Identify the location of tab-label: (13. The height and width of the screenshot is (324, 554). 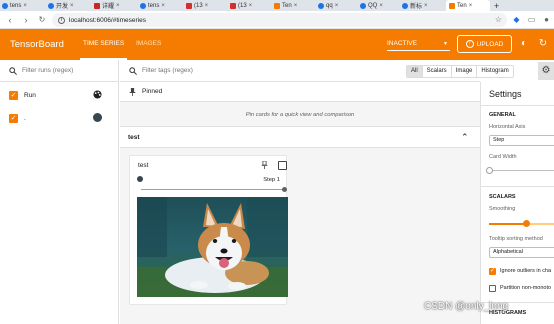
(242, 5).